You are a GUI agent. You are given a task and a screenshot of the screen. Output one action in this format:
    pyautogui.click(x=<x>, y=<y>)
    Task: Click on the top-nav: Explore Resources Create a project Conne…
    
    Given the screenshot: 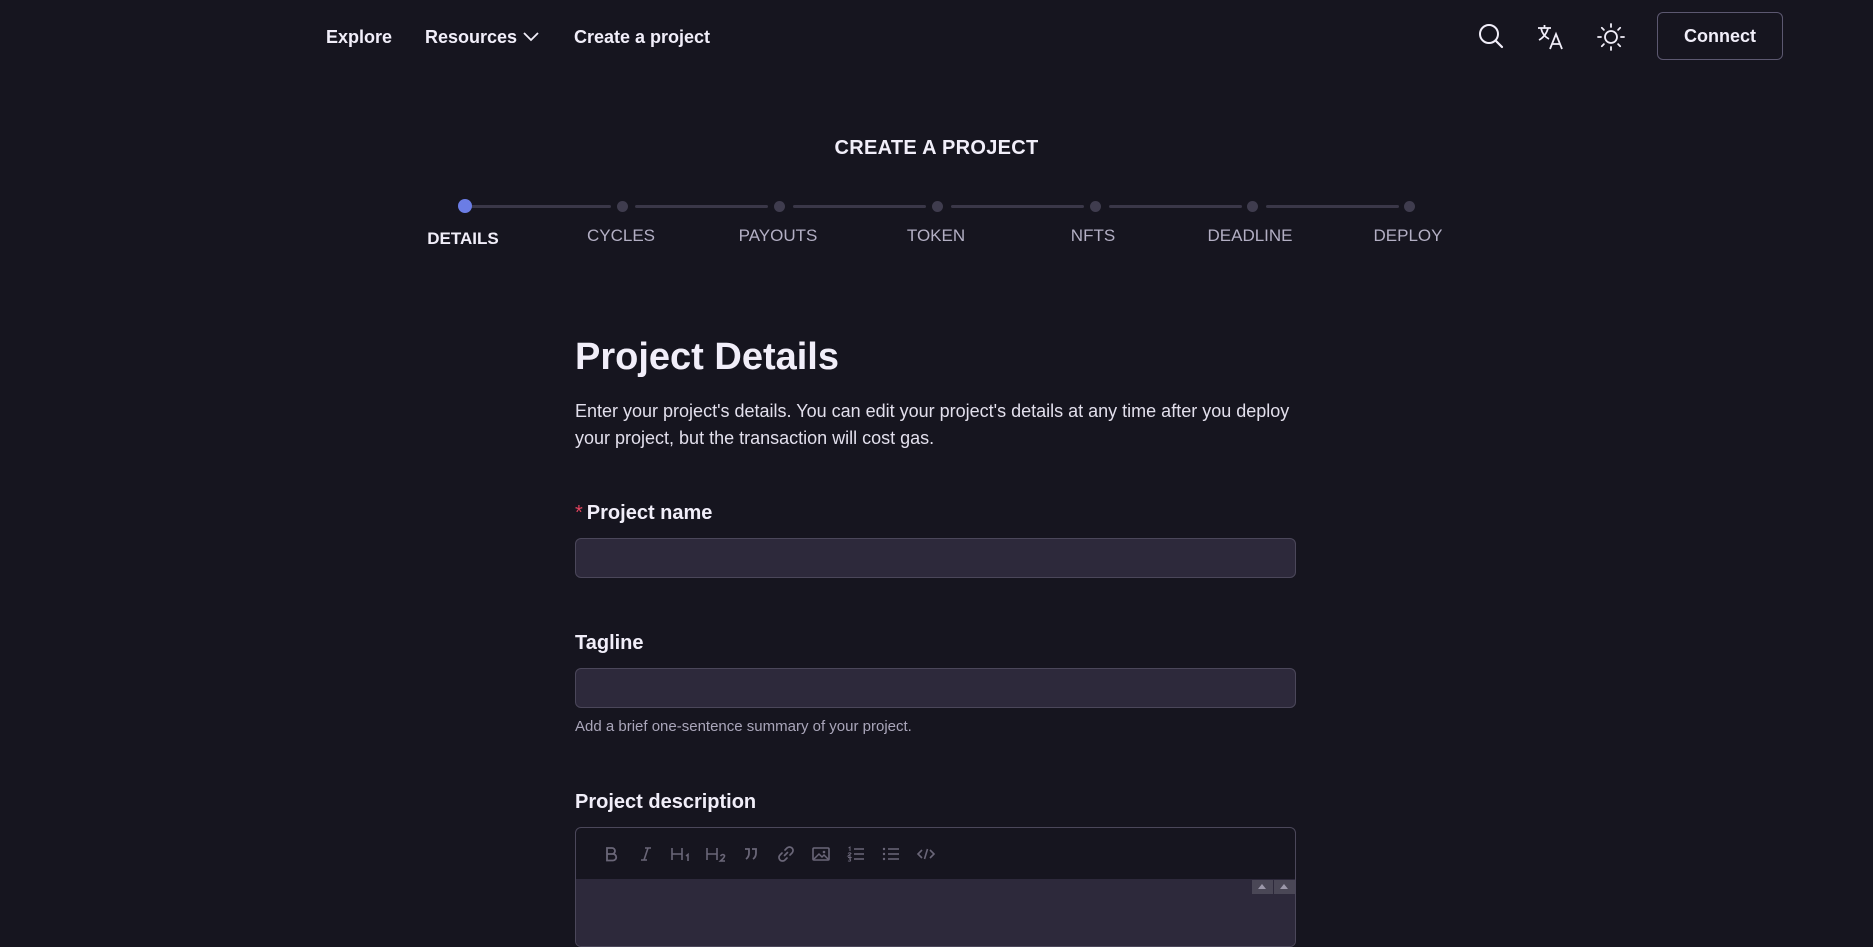 What is the action you would take?
    pyautogui.click(x=936, y=38)
    